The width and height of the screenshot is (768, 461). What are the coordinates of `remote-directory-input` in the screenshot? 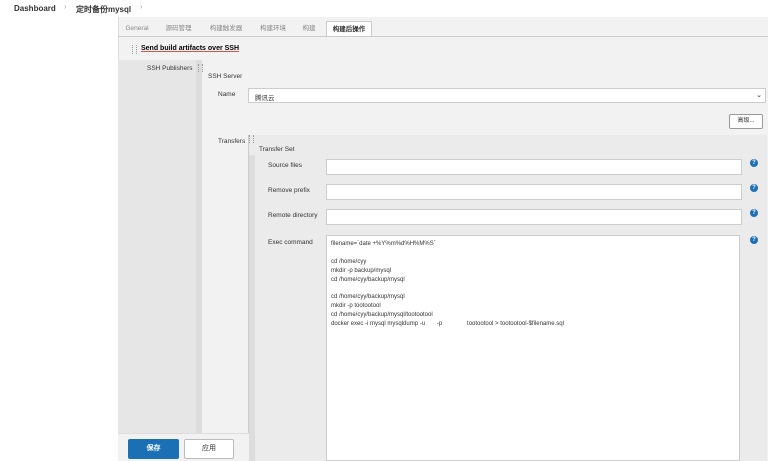 It's located at (534, 217).